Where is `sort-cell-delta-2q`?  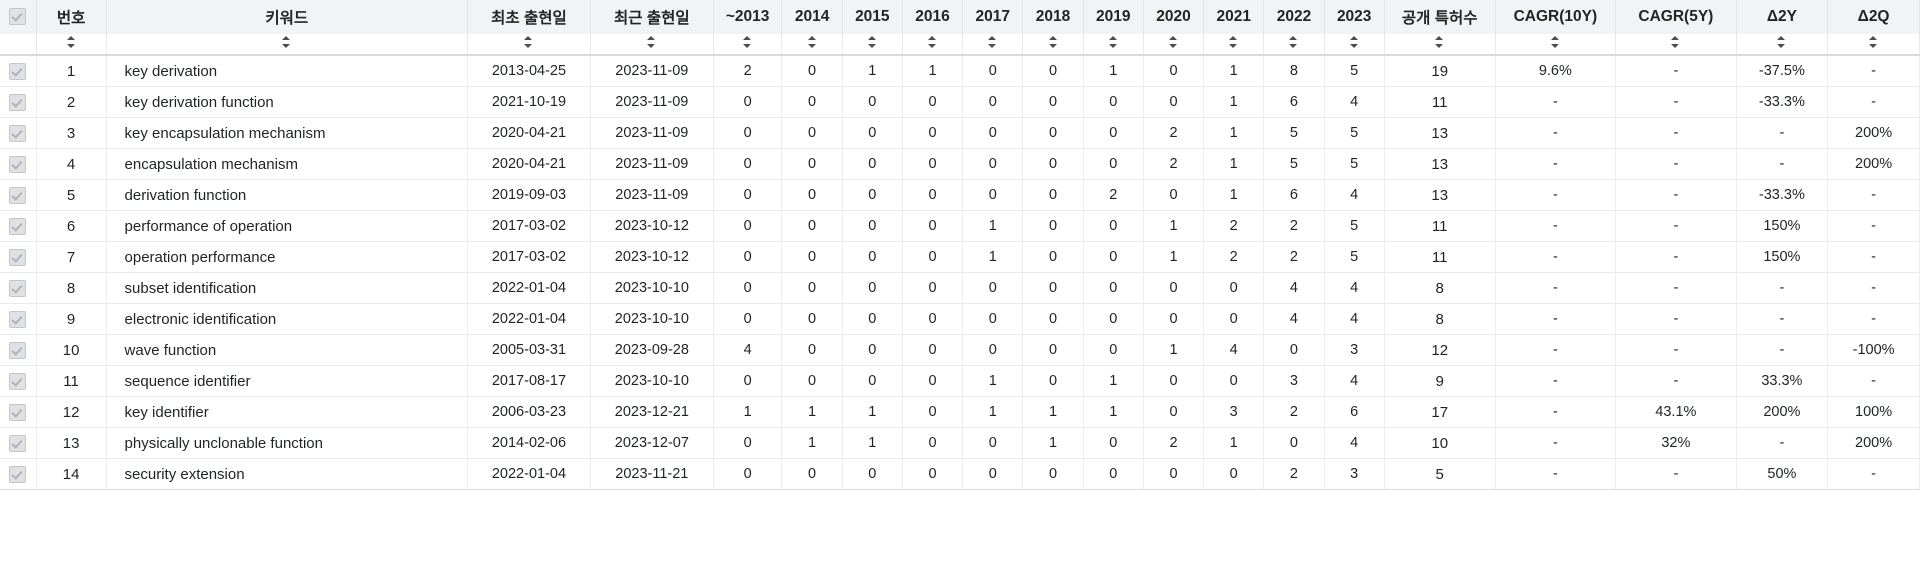 sort-cell-delta-2q is located at coordinates (1873, 45).